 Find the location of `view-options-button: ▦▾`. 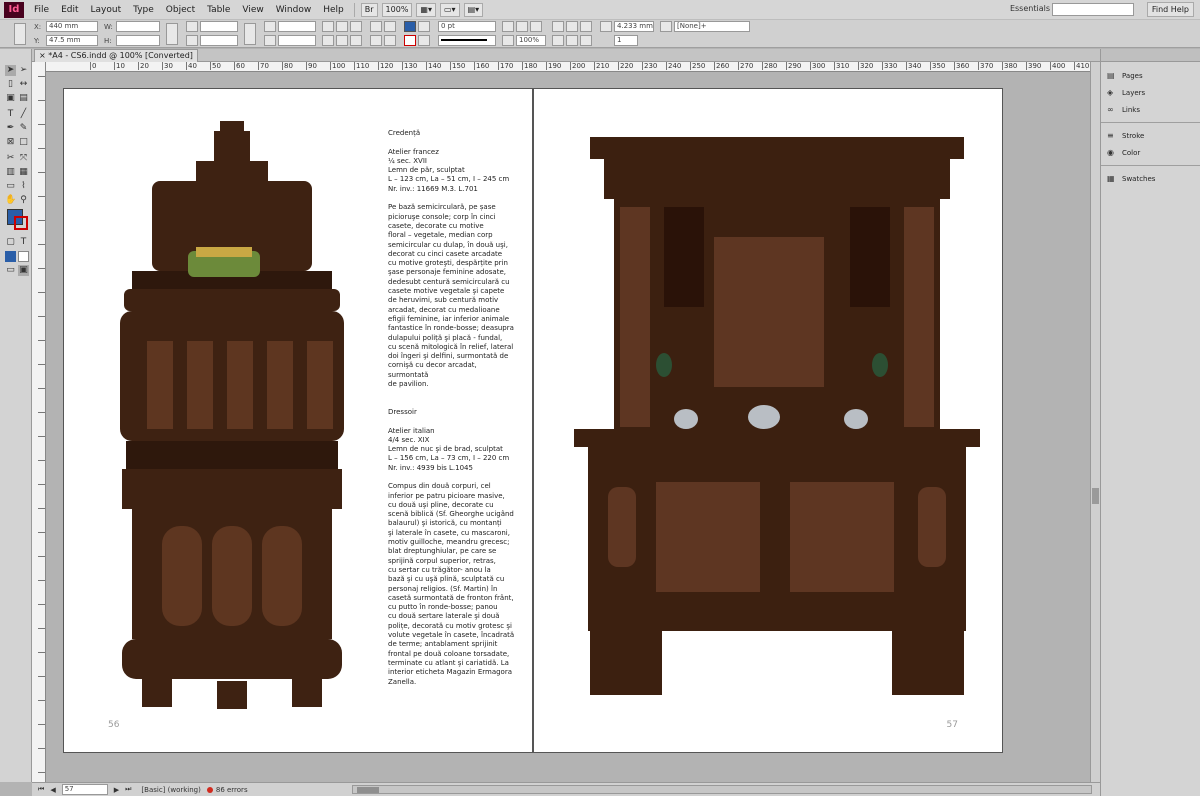

view-options-button: ▦▾ is located at coordinates (426, 9).